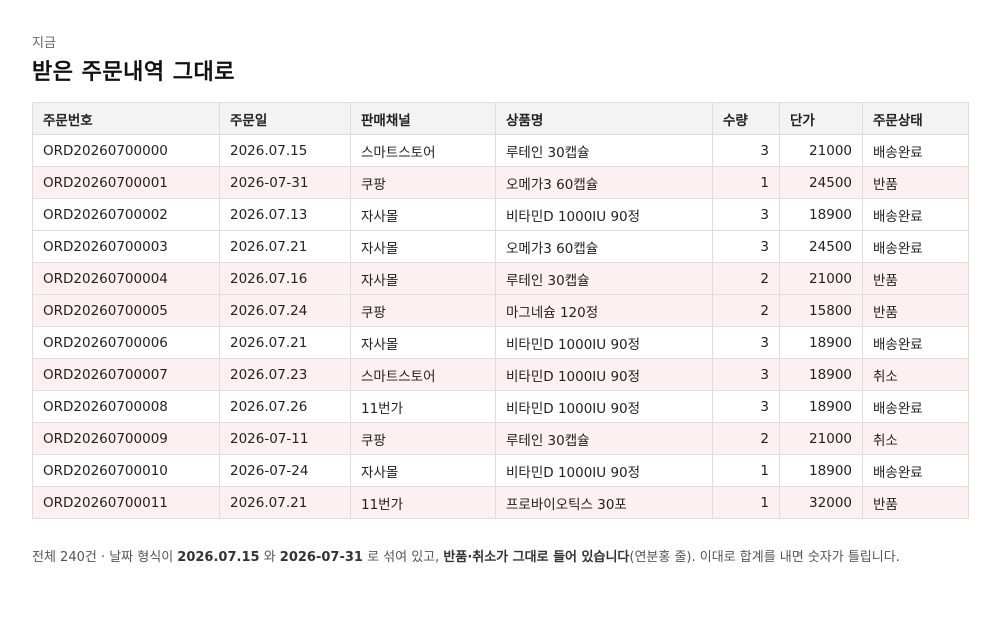 The width and height of the screenshot is (1000, 620). What do you see at coordinates (126, 438) in the screenshot?
I see `cell-order-id: ORD20260700009` at bounding box center [126, 438].